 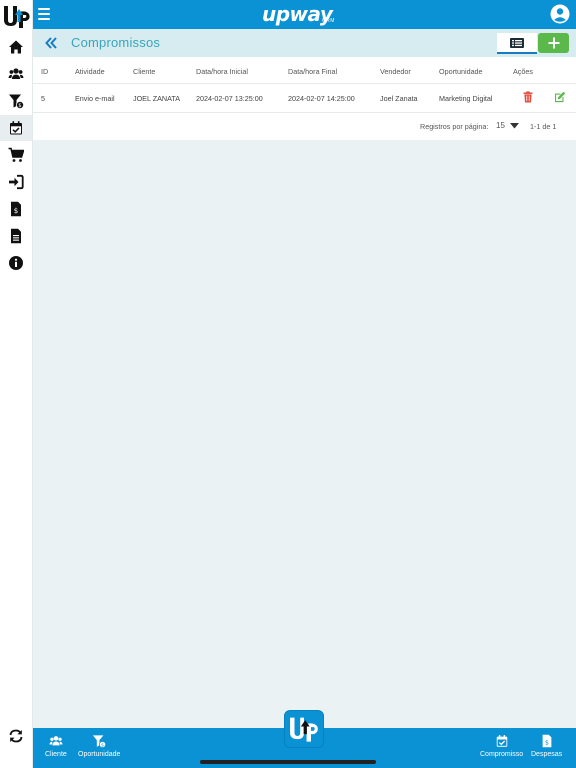 I want to click on cell-data-final: 2024-02-07 14:25:00, so click(x=321, y=98).